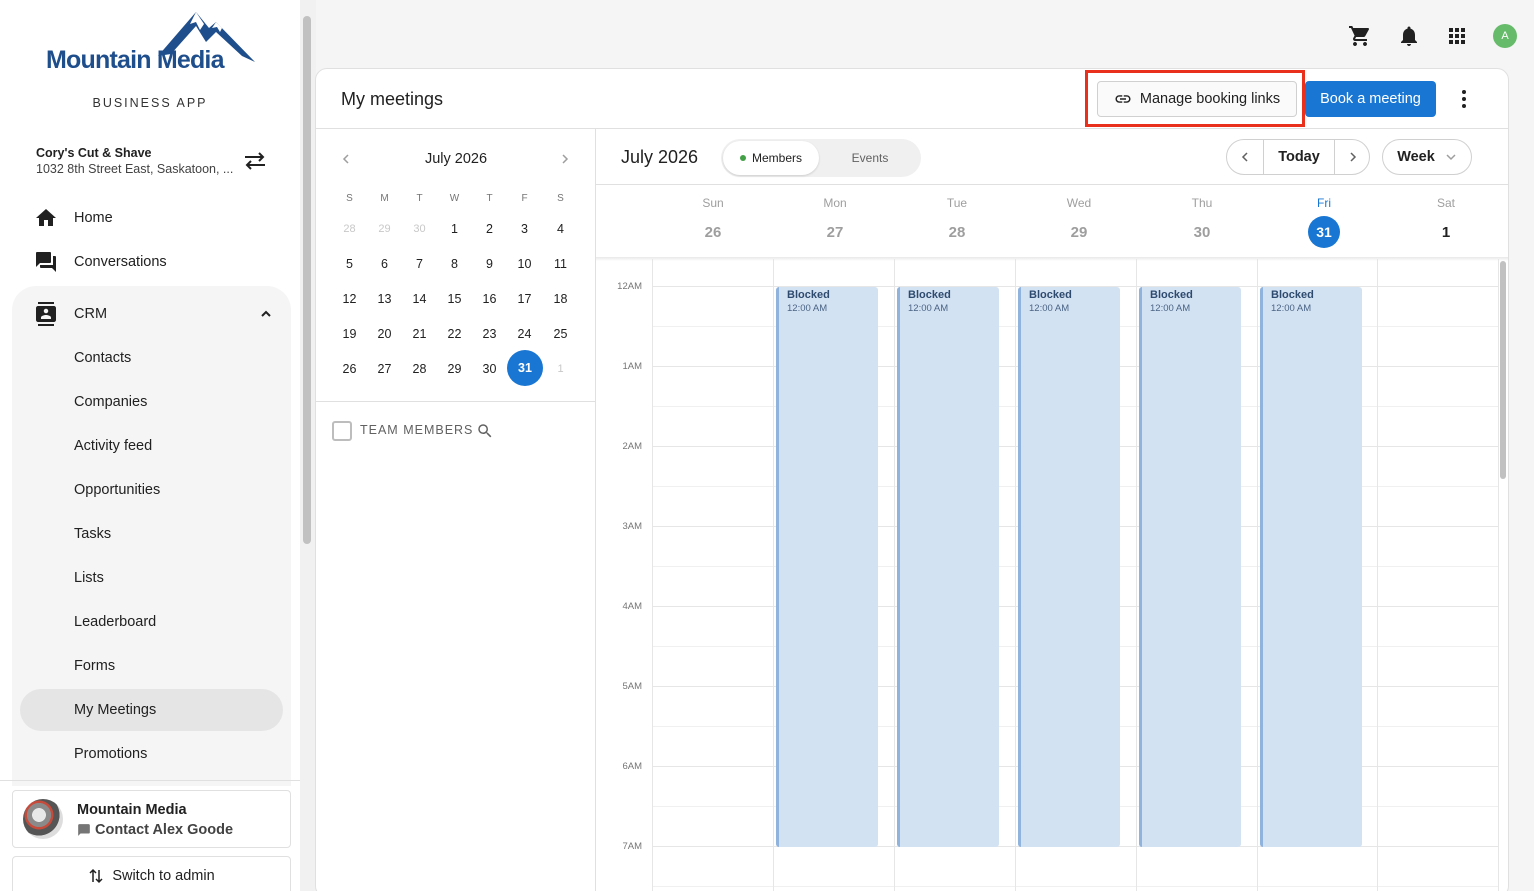 This screenshot has height=891, width=1534. Describe the element at coordinates (384, 368) in the screenshot. I see `mini-day: 27` at that location.